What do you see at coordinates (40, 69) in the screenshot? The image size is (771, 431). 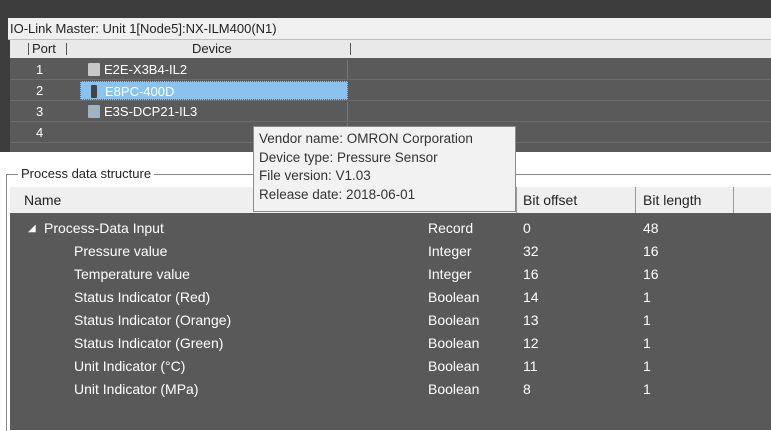 I see `port-number-cell: 1` at bounding box center [40, 69].